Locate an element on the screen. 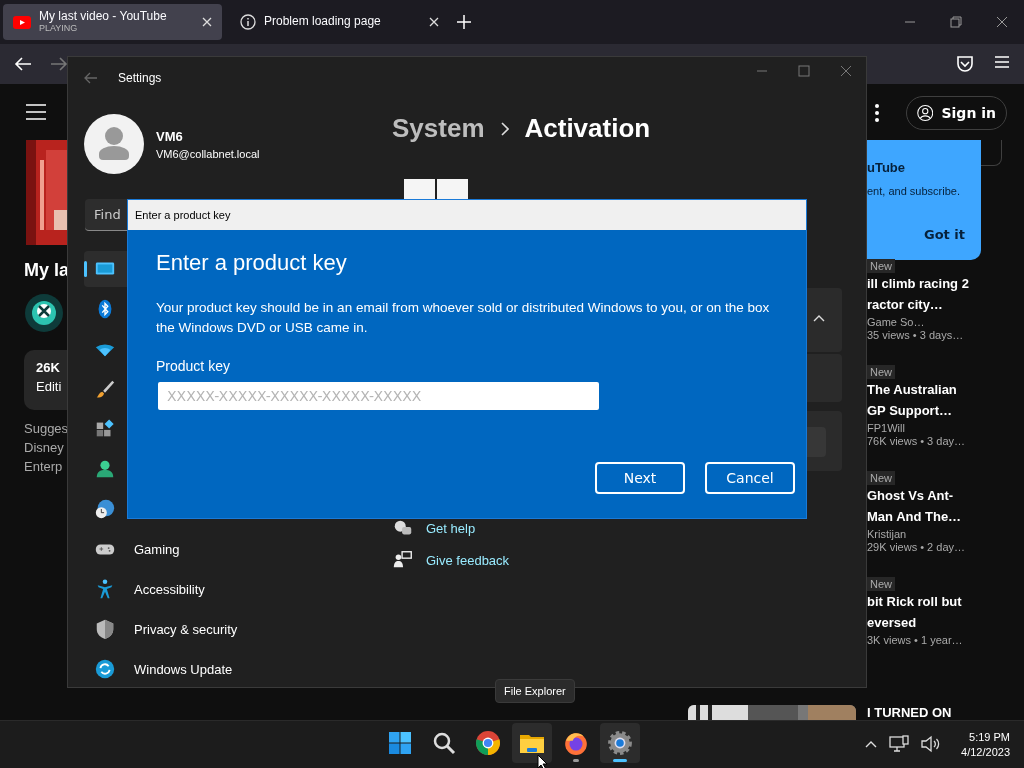  field-label: Product key is located at coordinates (193, 366).